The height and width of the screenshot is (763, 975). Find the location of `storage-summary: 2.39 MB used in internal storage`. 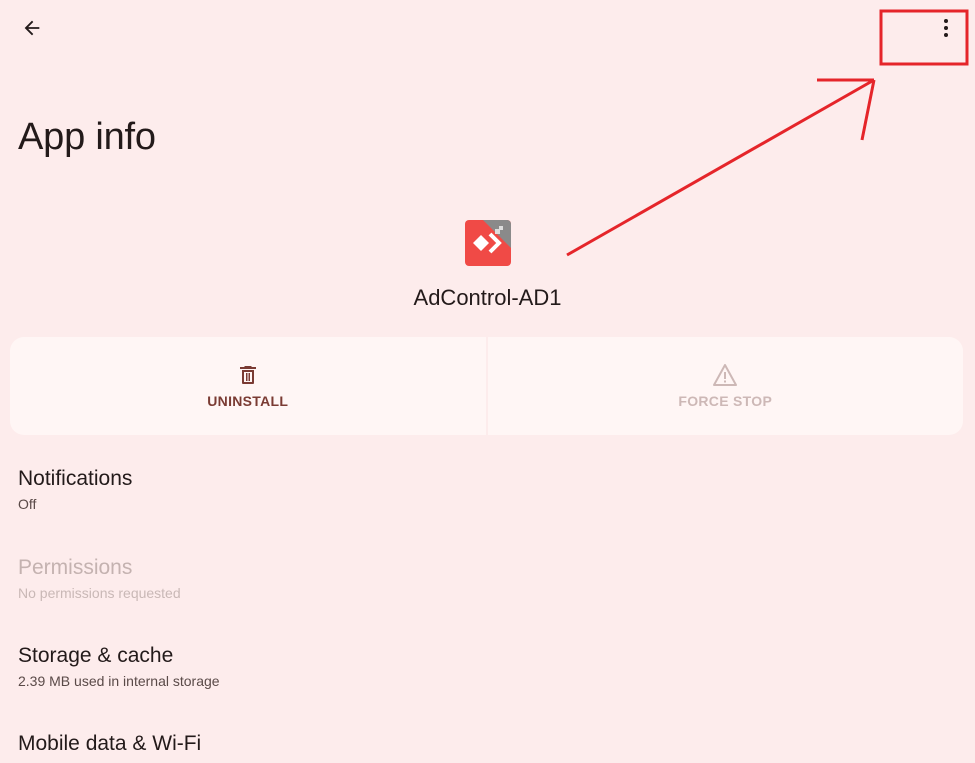

storage-summary: 2.39 MB used in internal storage is located at coordinates (119, 681).